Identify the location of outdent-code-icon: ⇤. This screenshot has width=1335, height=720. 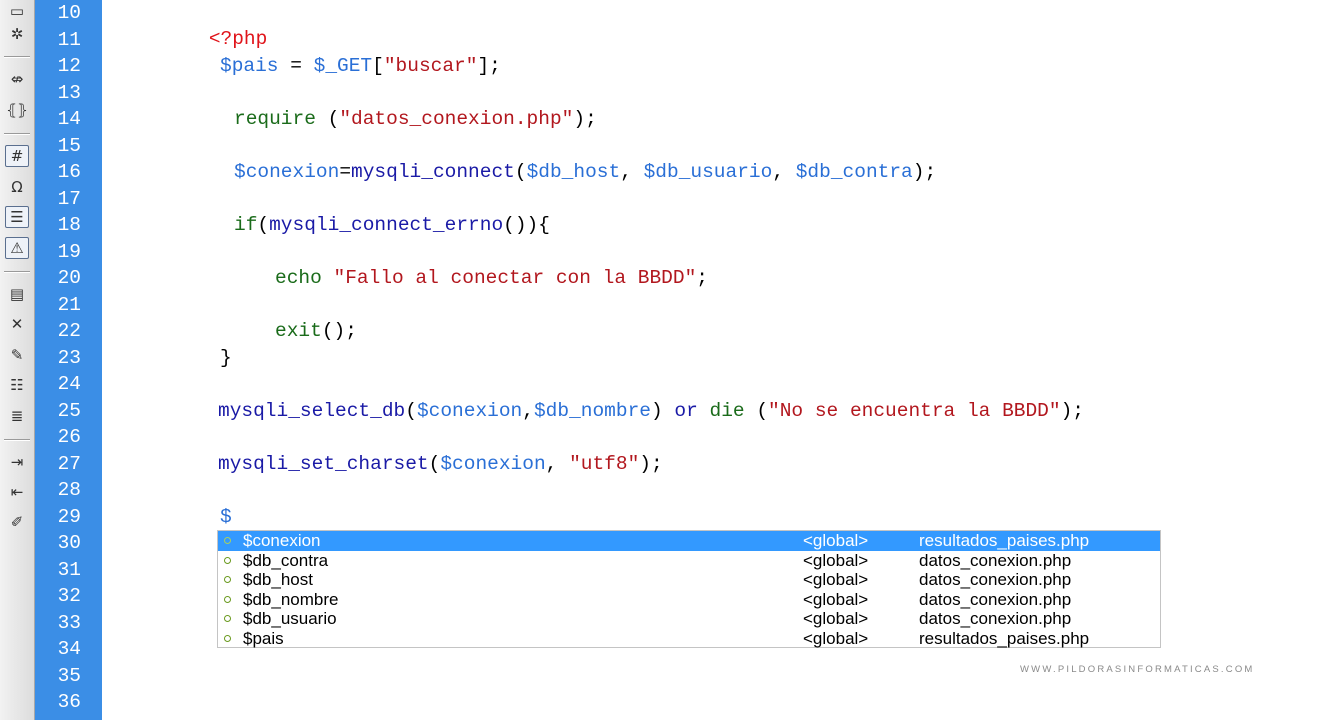
(17, 492).